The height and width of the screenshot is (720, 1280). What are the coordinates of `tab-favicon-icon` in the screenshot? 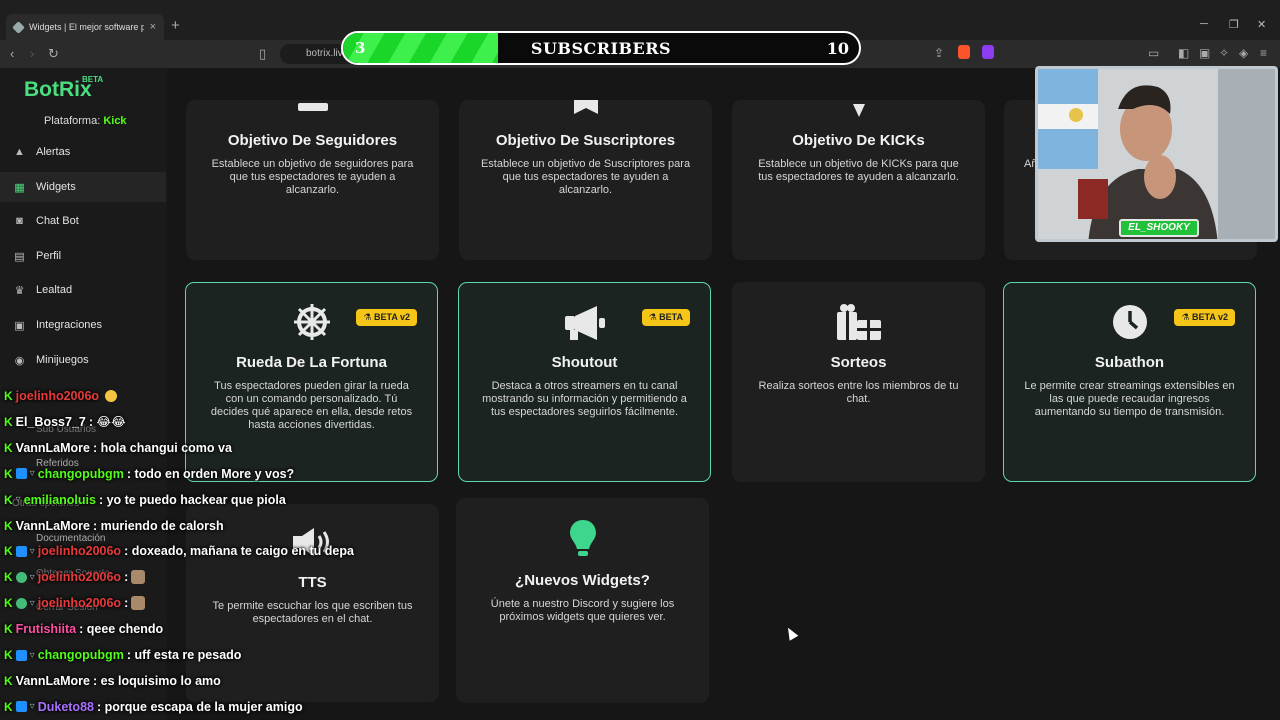 It's located at (18, 27).